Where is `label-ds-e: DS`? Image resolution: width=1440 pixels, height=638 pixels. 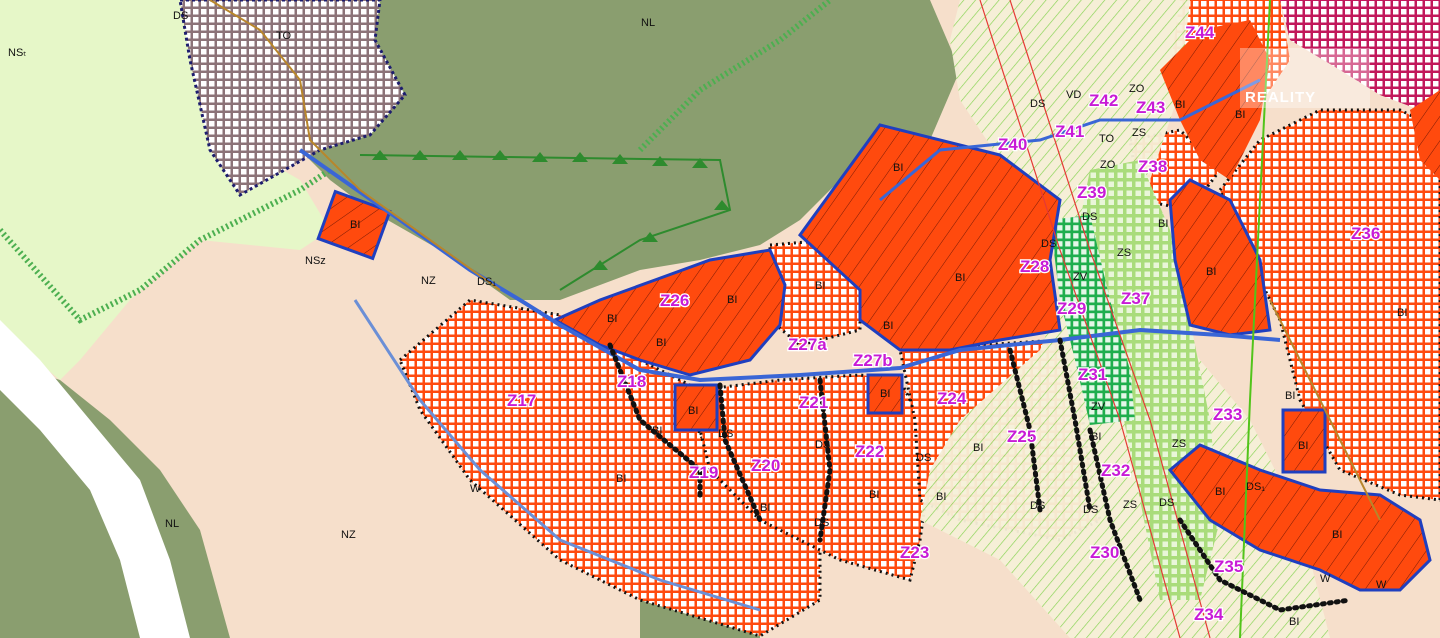
label-ds-e: DS is located at coordinates (822, 445).